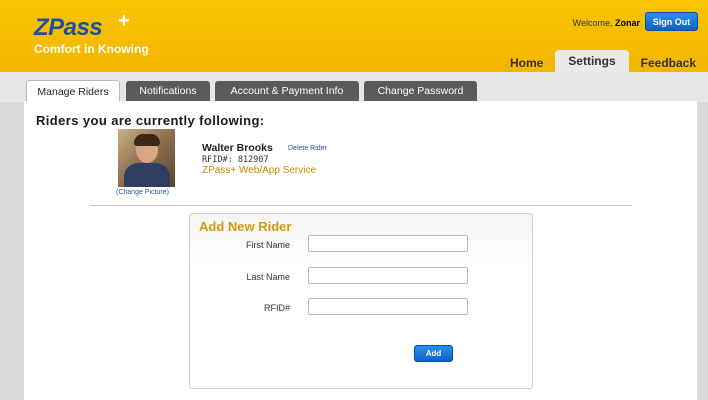 The width and height of the screenshot is (708, 400). What do you see at coordinates (433, 353) in the screenshot?
I see `add-rider-button: Add` at bounding box center [433, 353].